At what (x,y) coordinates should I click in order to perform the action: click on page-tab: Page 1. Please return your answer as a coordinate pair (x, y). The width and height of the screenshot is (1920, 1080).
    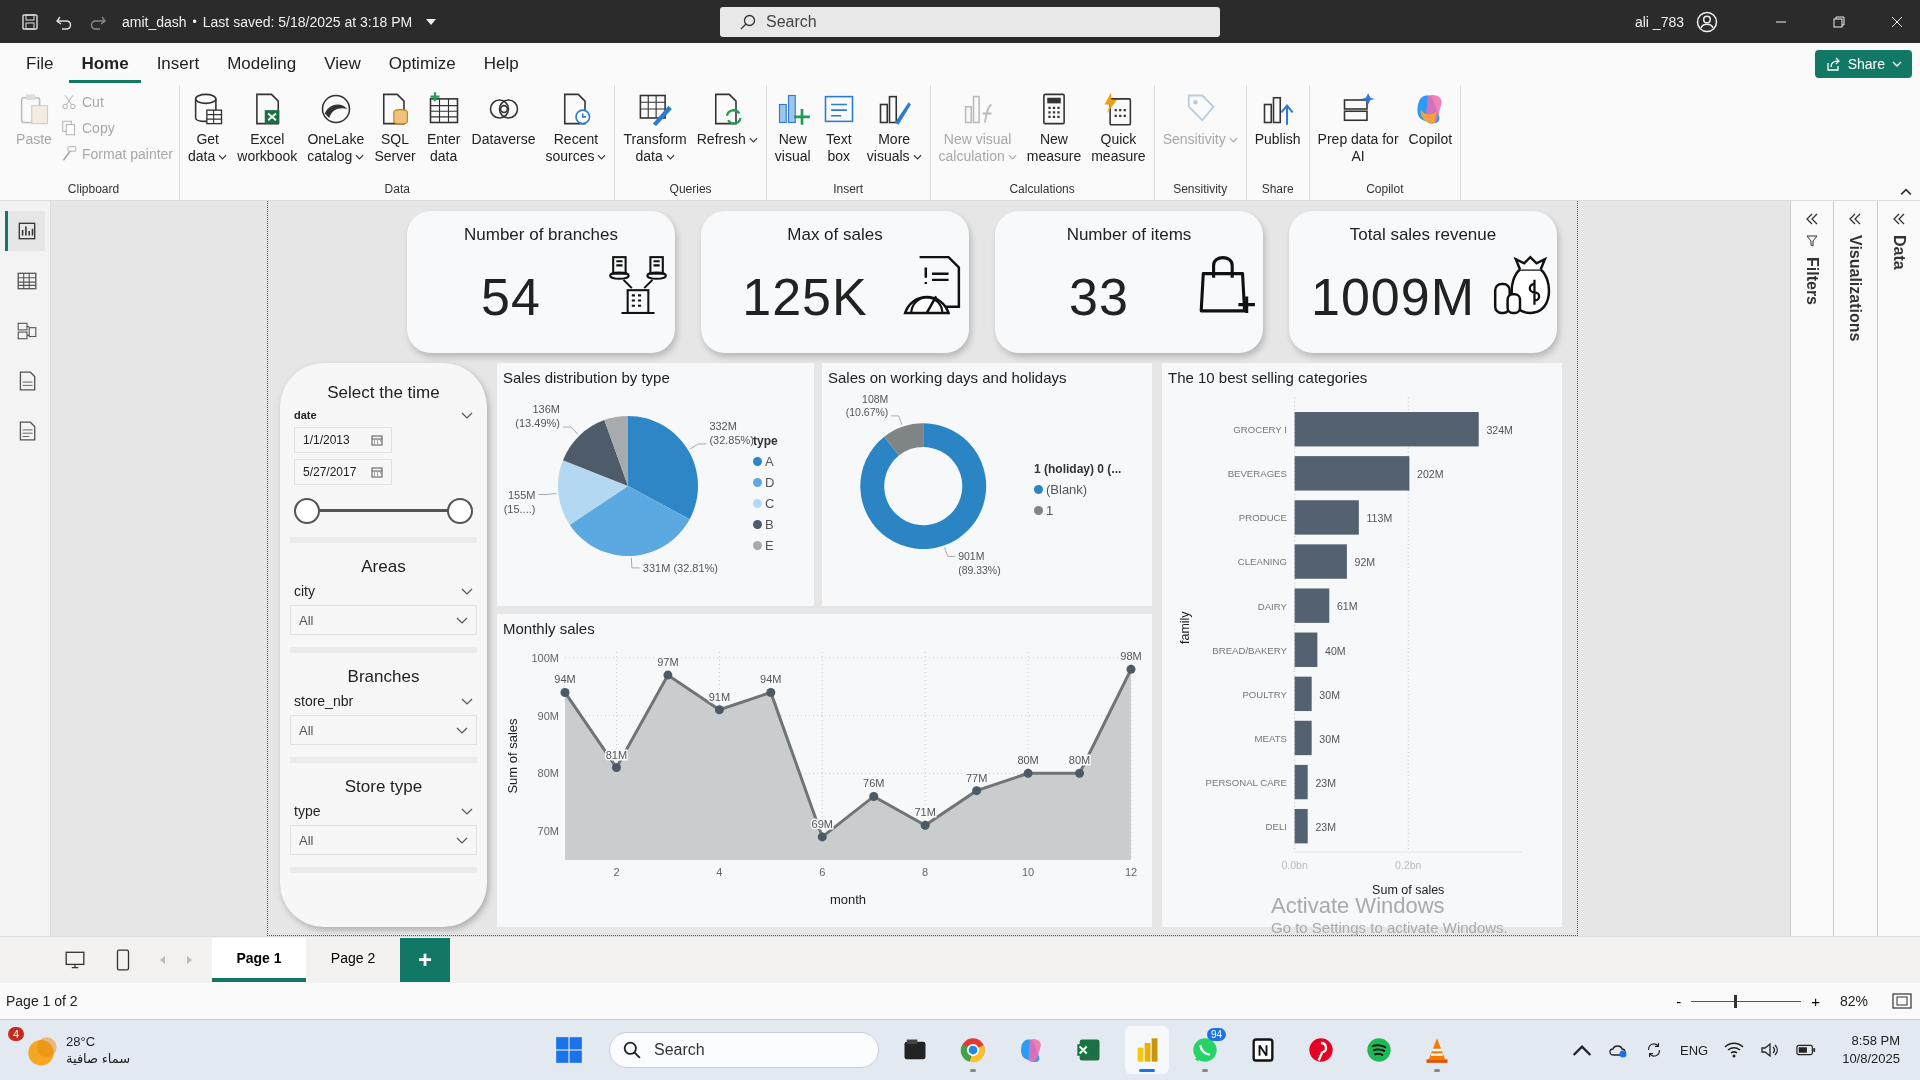
    Looking at the image, I should click on (259, 960).